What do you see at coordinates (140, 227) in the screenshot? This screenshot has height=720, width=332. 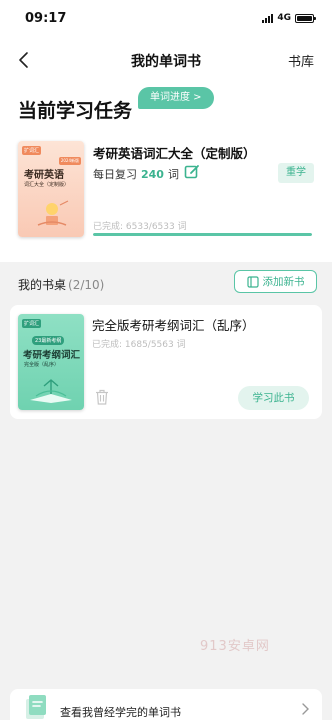 I see `completed-text: 已完成: 6533/6533 词` at bounding box center [140, 227].